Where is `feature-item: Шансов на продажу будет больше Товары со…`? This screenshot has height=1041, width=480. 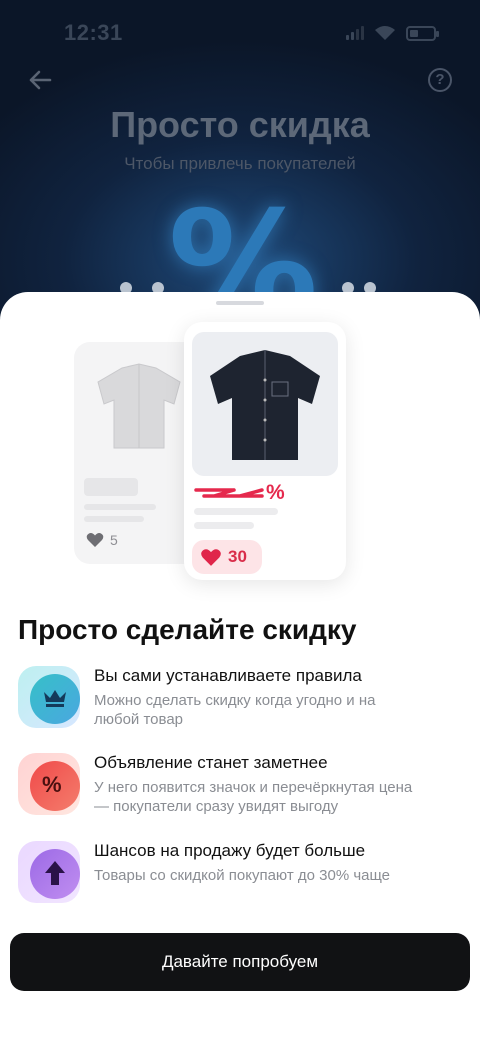
feature-item: Шансов на продажу будет больше Товары со… is located at coordinates (243, 876).